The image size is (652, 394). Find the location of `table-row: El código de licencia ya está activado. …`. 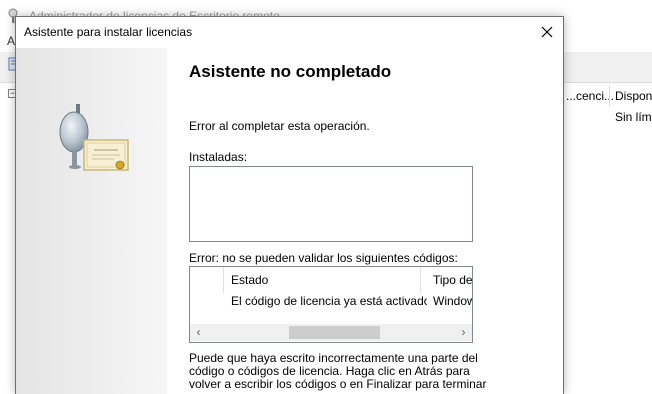

table-row: El código de licencia ya está activado. … is located at coordinates (331, 301).